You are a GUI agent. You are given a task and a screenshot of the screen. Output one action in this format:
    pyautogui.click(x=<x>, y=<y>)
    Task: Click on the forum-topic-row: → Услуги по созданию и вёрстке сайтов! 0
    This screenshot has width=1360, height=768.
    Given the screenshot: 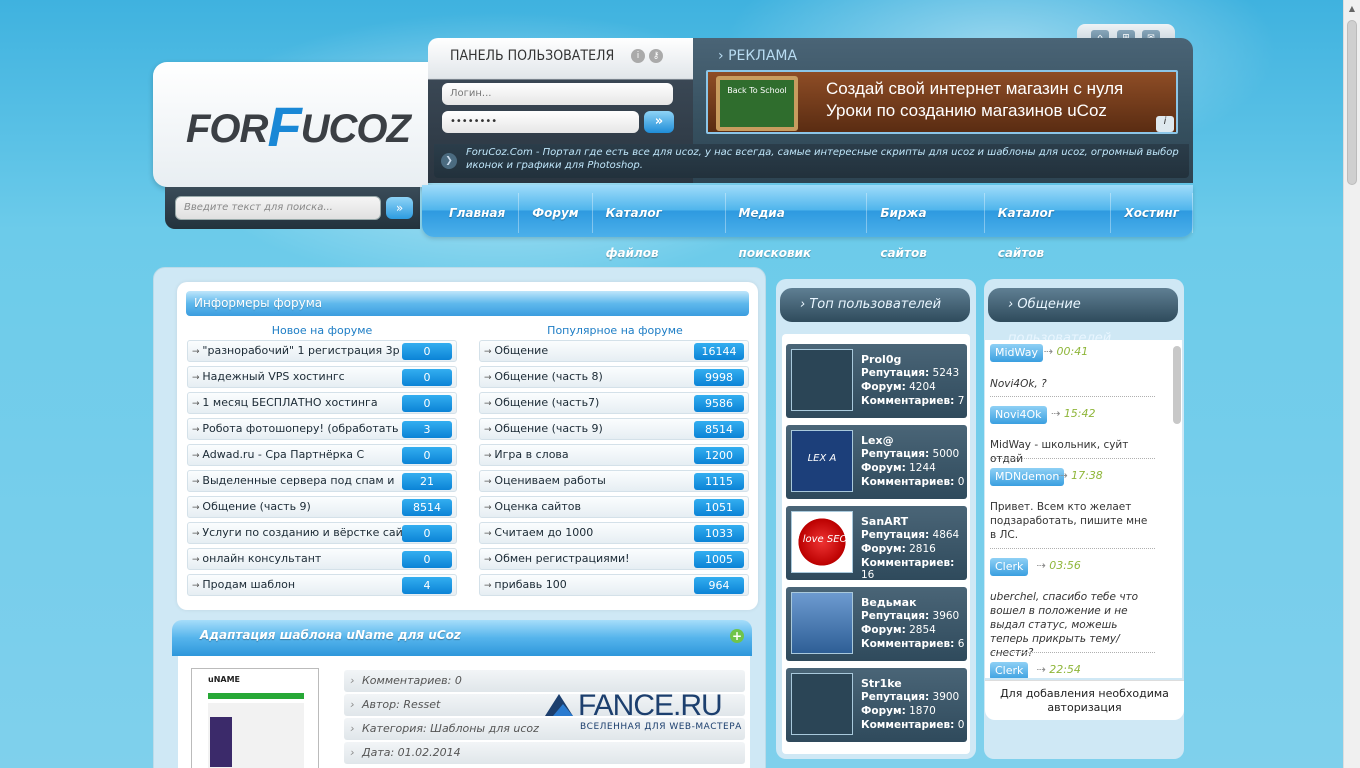 What is the action you would take?
    pyautogui.click(x=322, y=533)
    